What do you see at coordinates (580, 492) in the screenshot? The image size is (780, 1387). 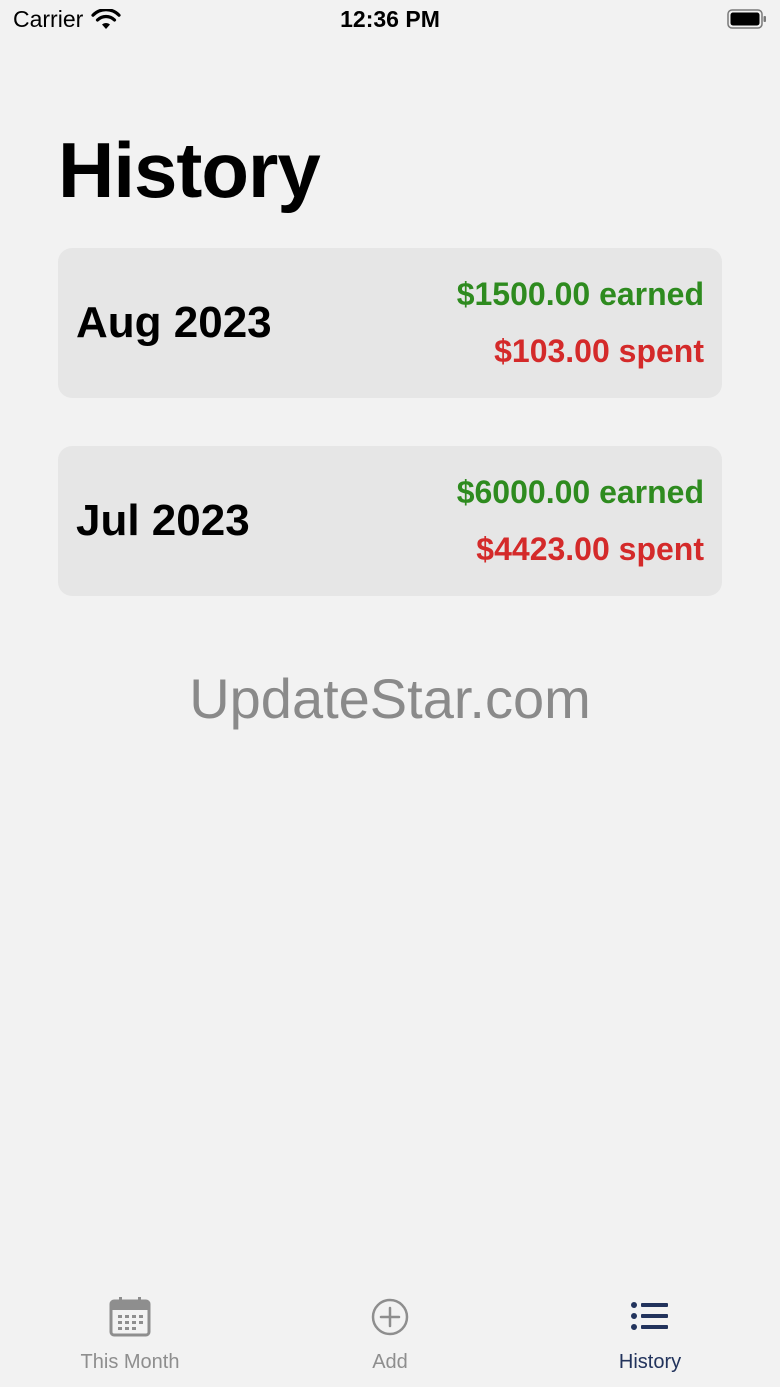 I see `earned-amount: $6000.00 earned` at bounding box center [580, 492].